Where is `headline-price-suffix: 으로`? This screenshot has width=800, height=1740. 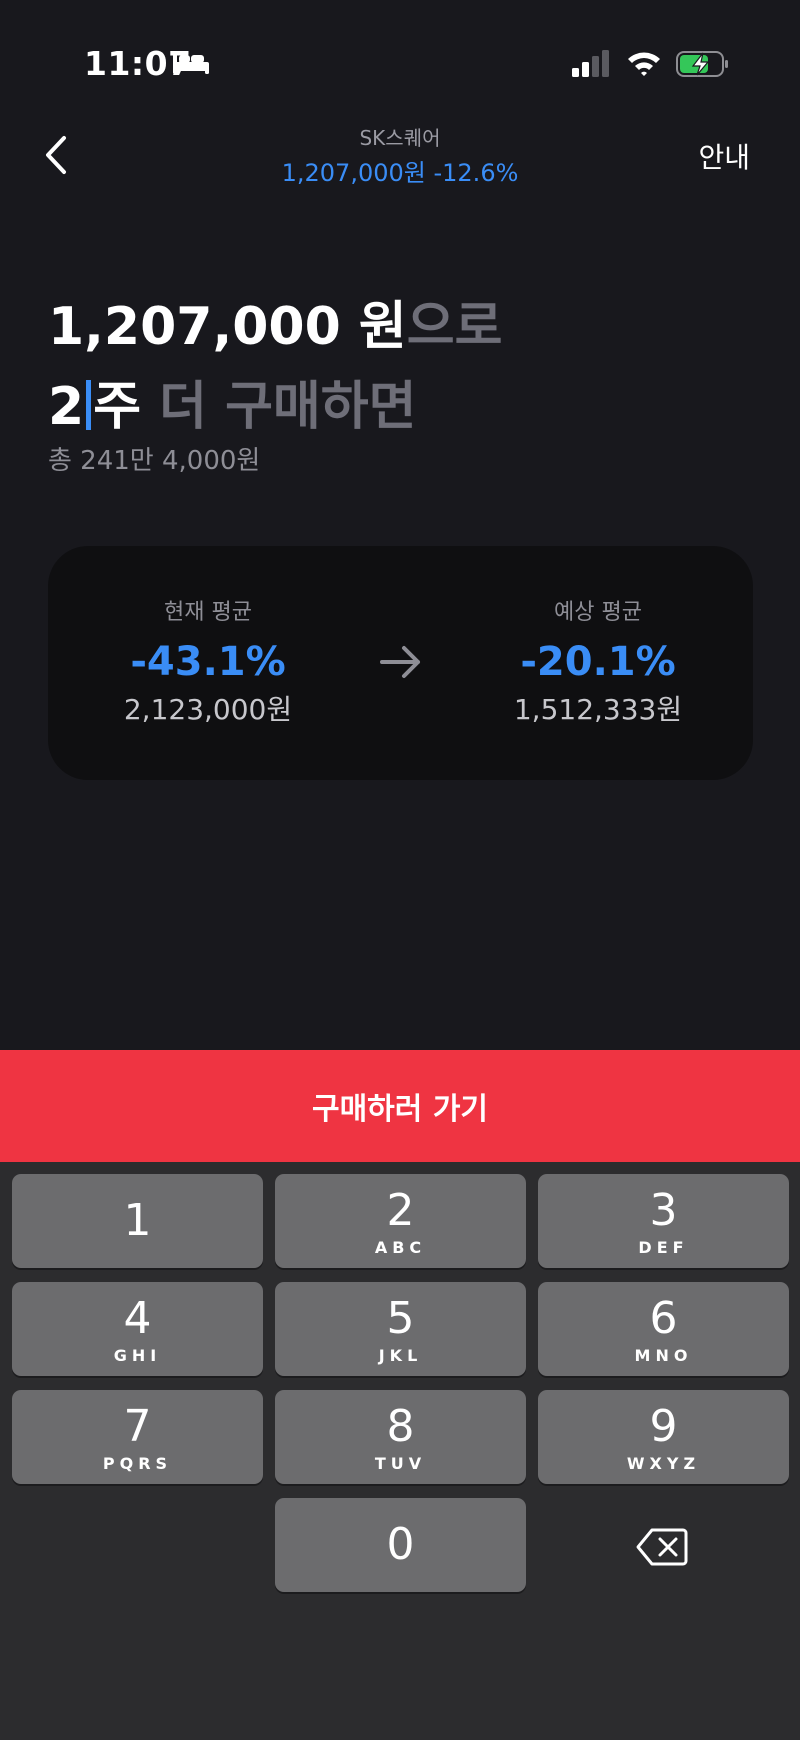
headline-price-suffix: 으로 is located at coordinates (454, 327).